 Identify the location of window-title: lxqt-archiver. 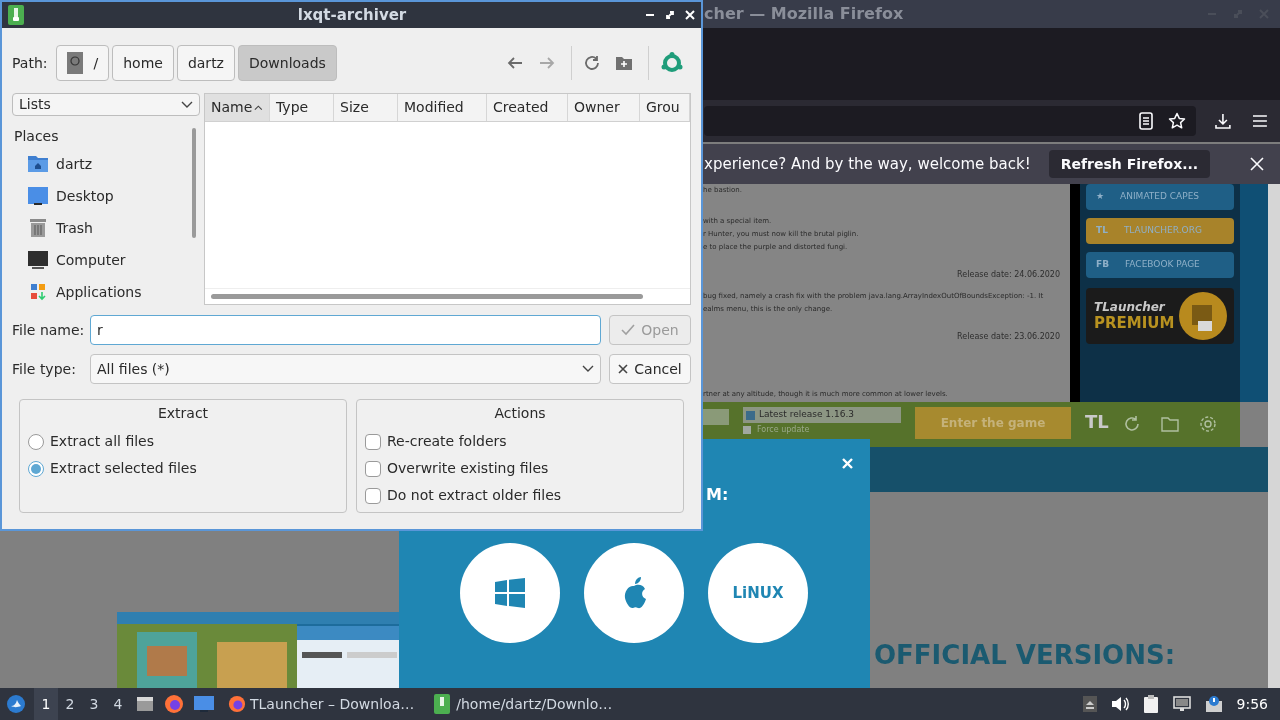
(352, 15).